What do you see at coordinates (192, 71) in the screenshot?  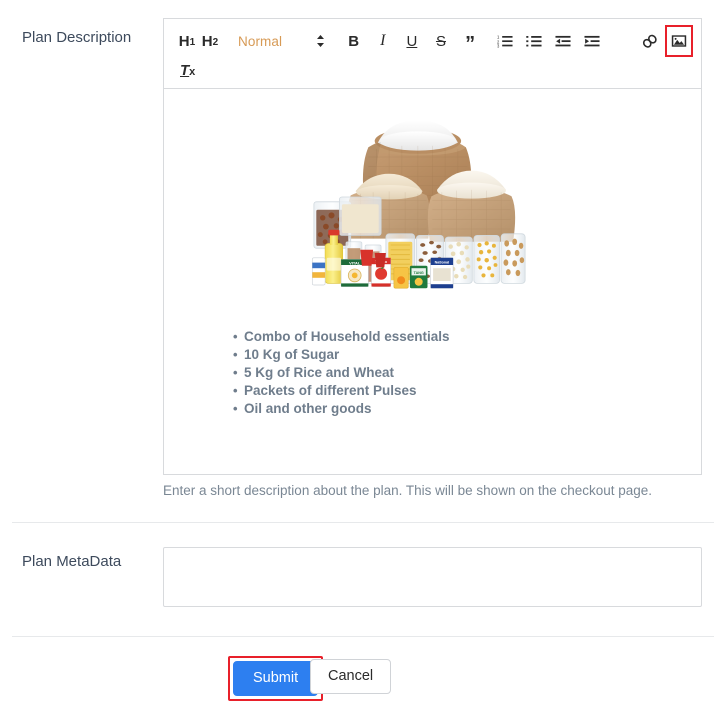 I see `clear-formatting-sub: x` at bounding box center [192, 71].